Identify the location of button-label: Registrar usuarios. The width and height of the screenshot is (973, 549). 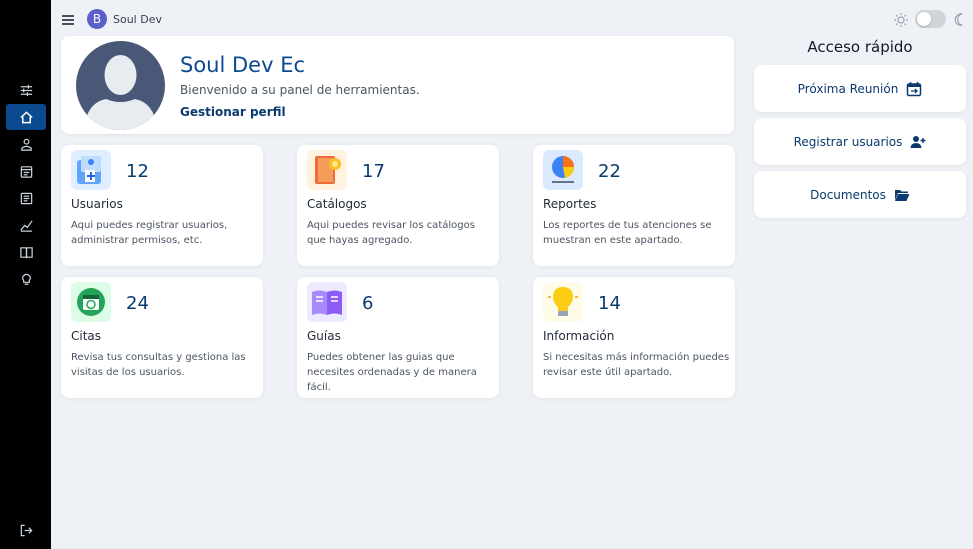
(848, 141).